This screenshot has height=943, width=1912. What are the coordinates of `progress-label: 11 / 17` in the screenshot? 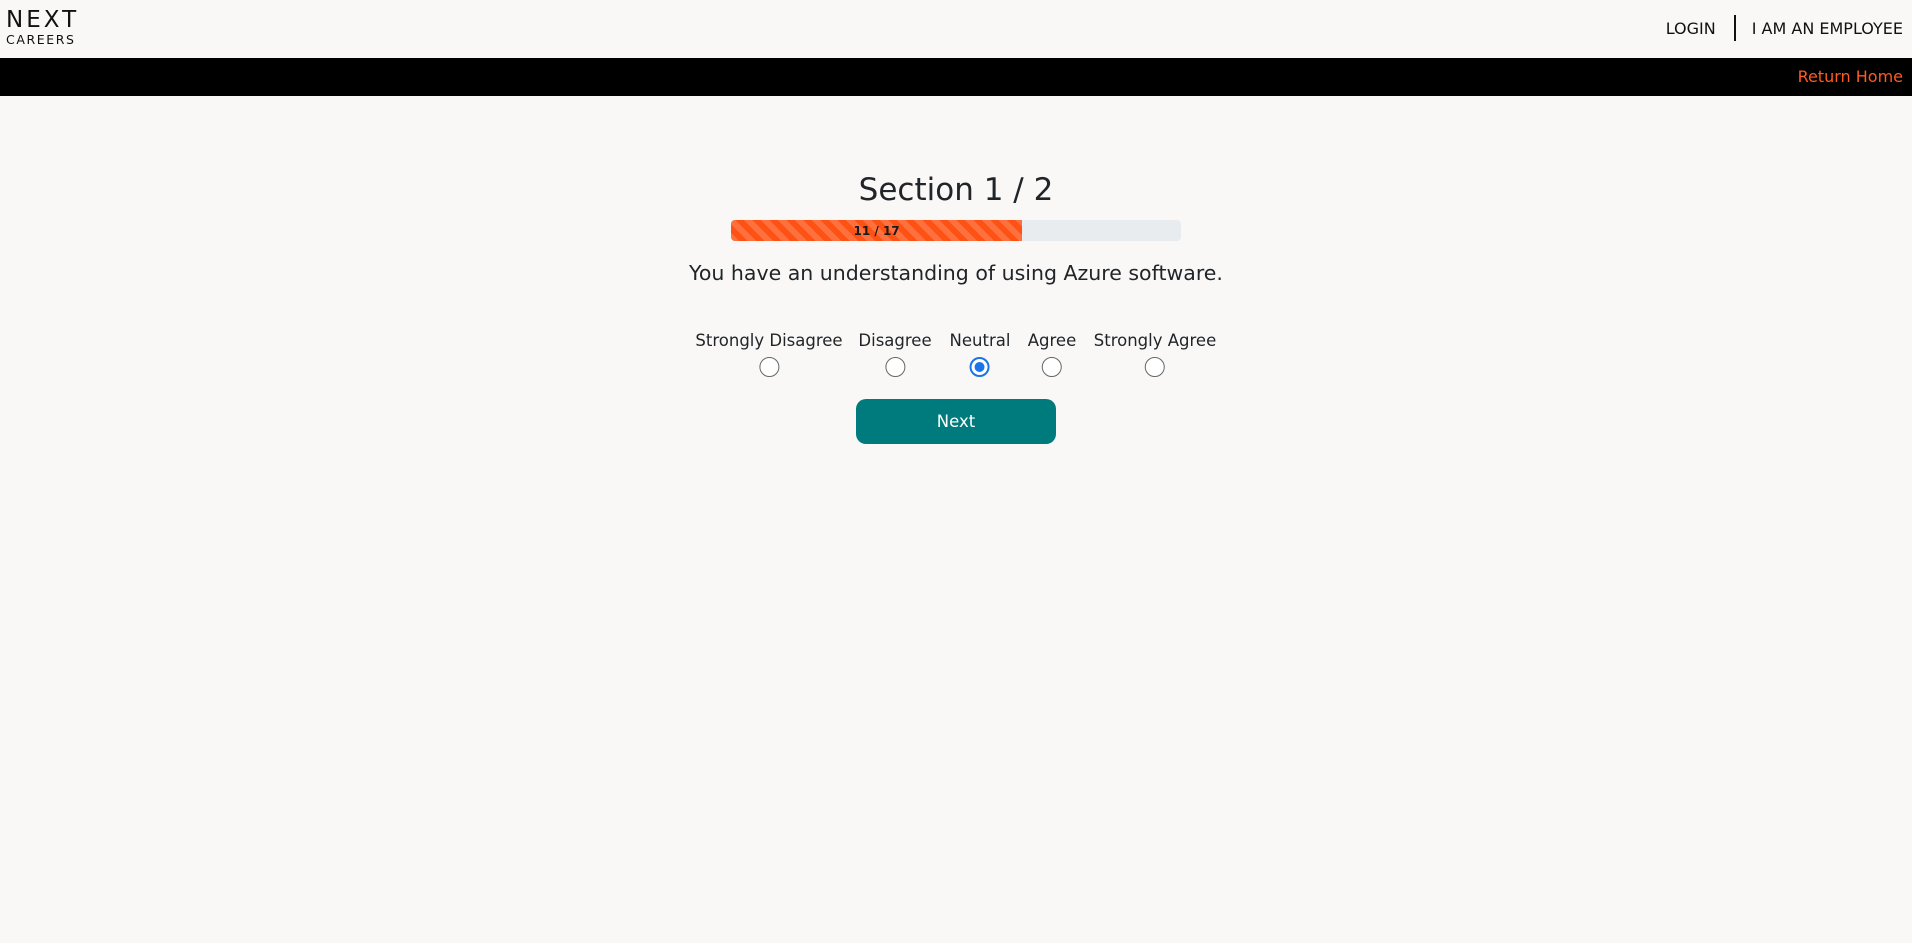 It's located at (876, 230).